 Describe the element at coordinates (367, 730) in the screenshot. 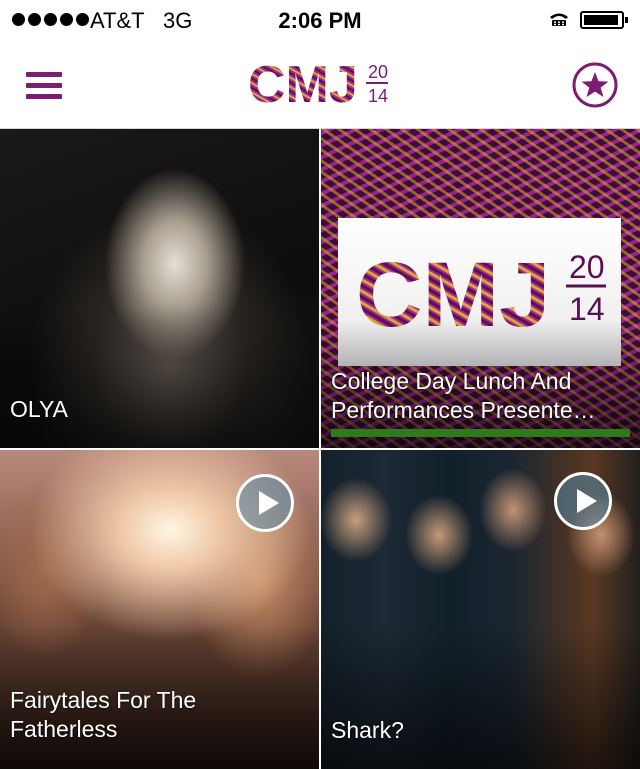

I see `tile-title: Shark?` at that location.